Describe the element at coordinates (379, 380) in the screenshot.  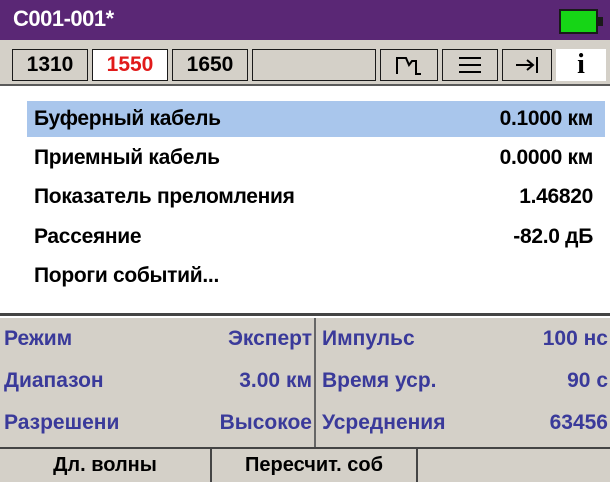
I see `info-key: Время уср.` at that location.